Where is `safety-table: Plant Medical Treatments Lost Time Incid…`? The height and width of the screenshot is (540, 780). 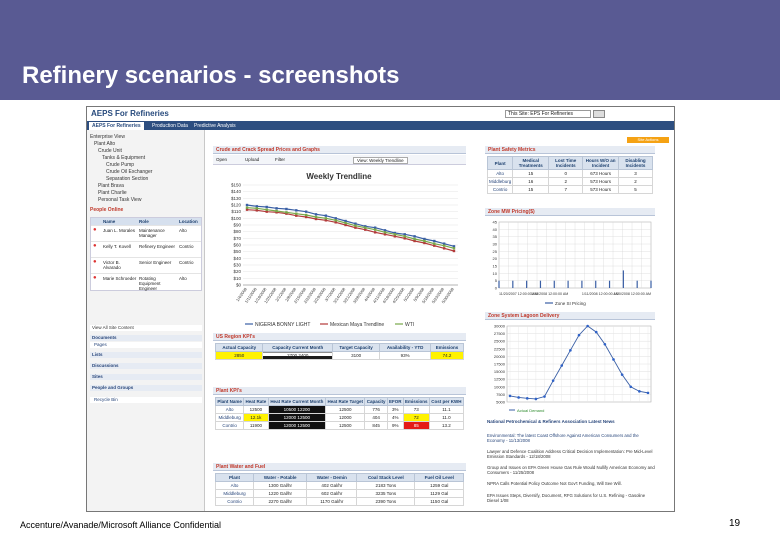 safety-table: Plant Medical Treatments Lost Time Incid… is located at coordinates (569, 175).